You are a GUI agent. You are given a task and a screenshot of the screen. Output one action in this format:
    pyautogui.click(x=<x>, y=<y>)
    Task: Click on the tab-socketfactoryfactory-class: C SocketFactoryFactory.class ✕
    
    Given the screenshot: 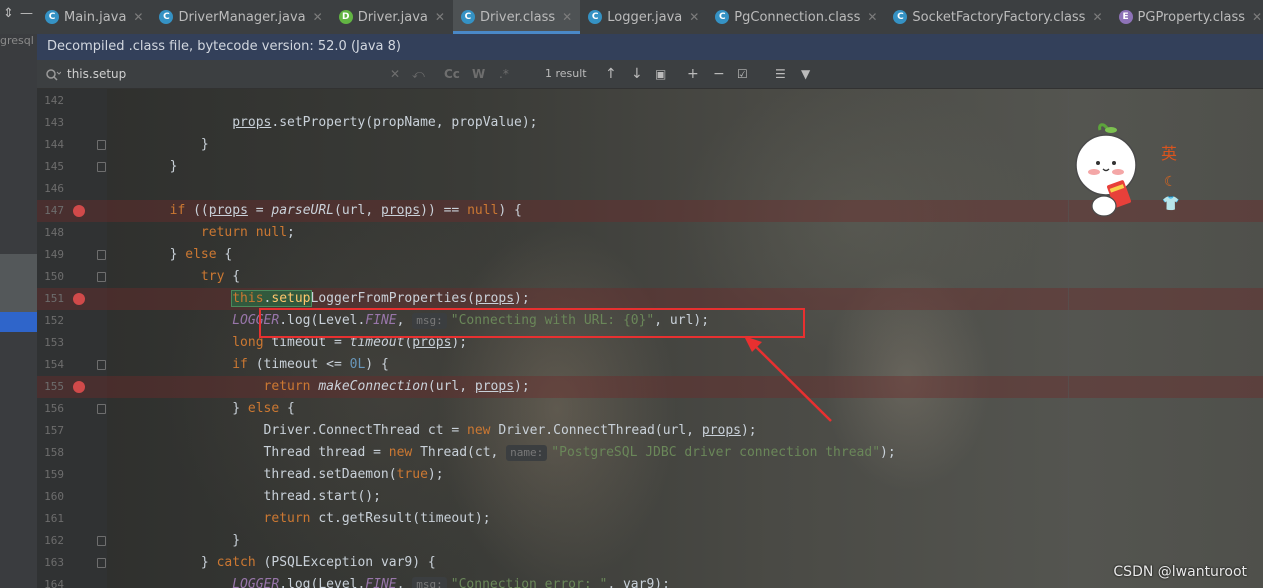 What is the action you would take?
    pyautogui.click(x=997, y=17)
    